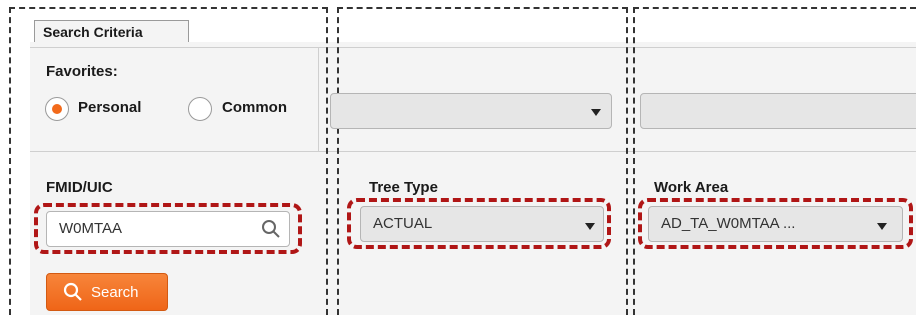 This screenshot has width=916, height=315. Describe the element at coordinates (200, 109) in the screenshot. I see `radio-common-indicator` at that location.